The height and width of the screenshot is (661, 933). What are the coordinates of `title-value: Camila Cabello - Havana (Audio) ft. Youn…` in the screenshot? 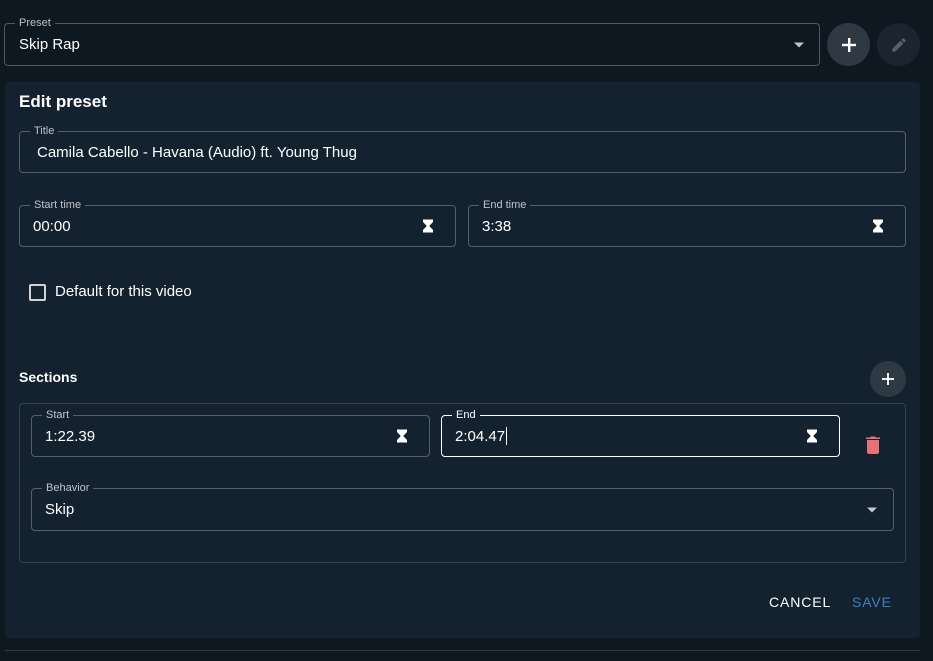 It's located at (197, 152).